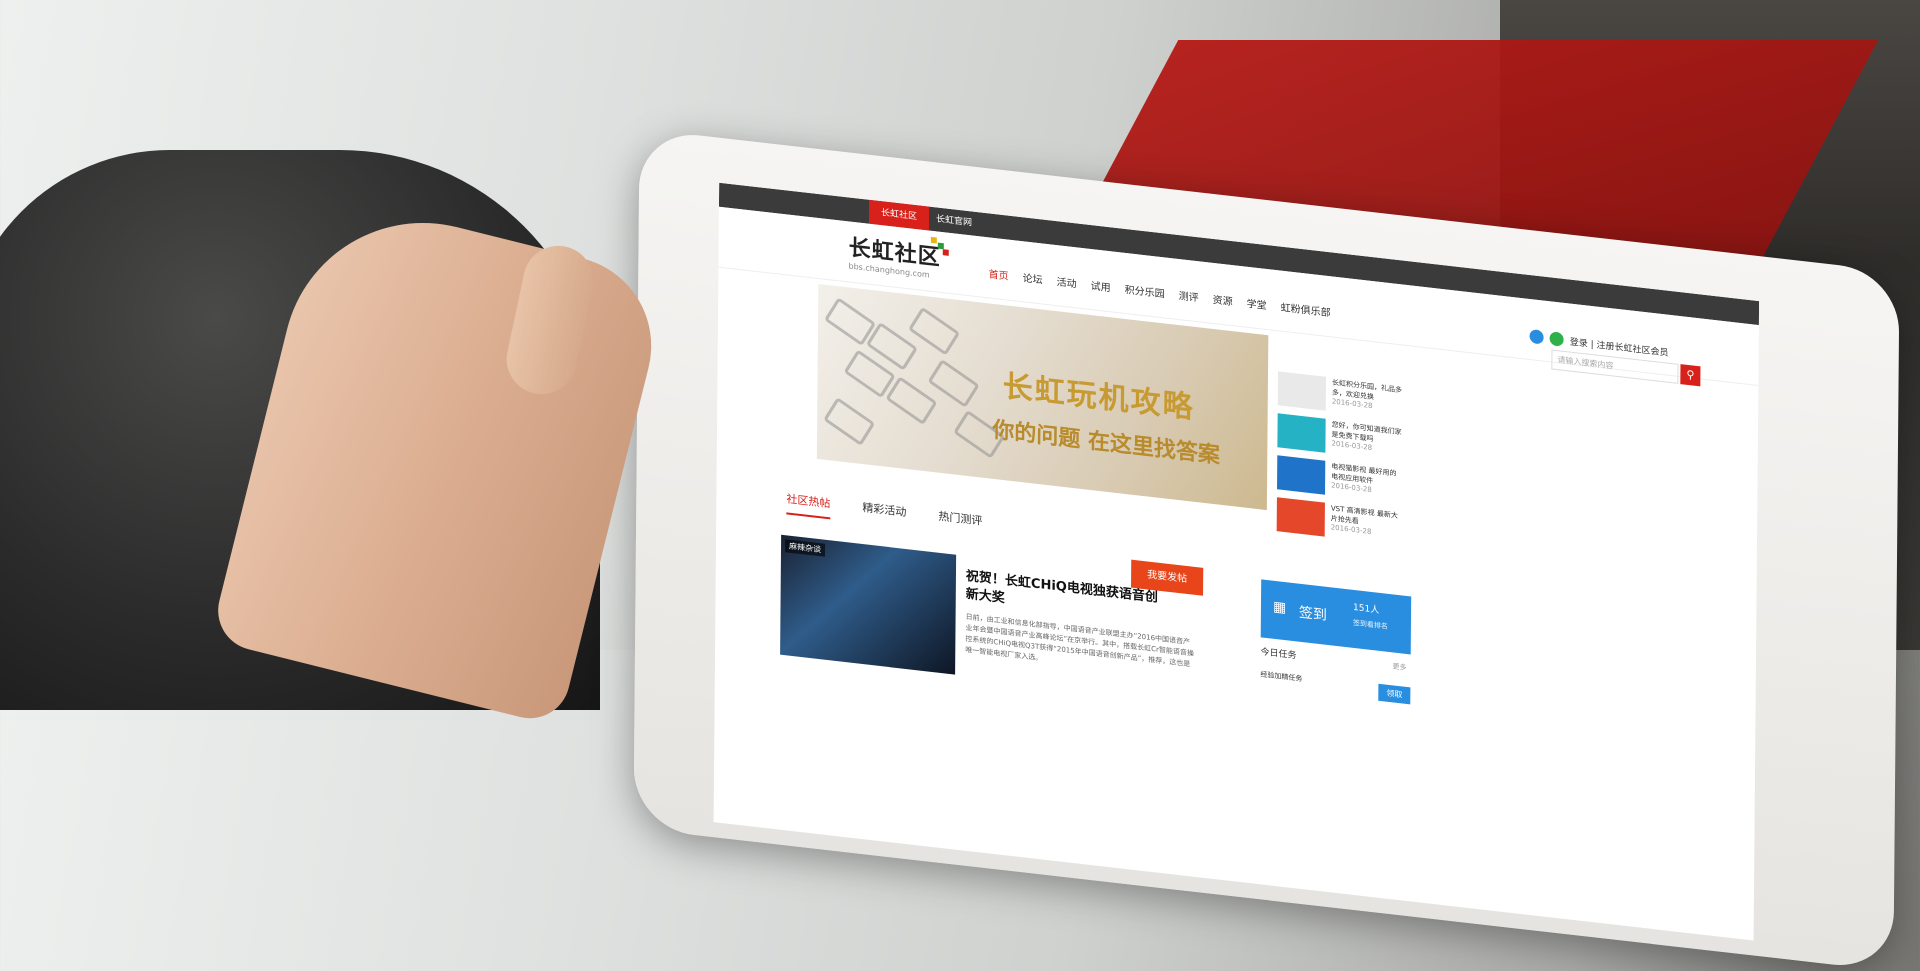 The height and width of the screenshot is (971, 1920). What do you see at coordinates (1339, 479) in the screenshot?
I see `list-item: 电视猫影视 最好用的电视应用软件 2016-03-28` at bounding box center [1339, 479].